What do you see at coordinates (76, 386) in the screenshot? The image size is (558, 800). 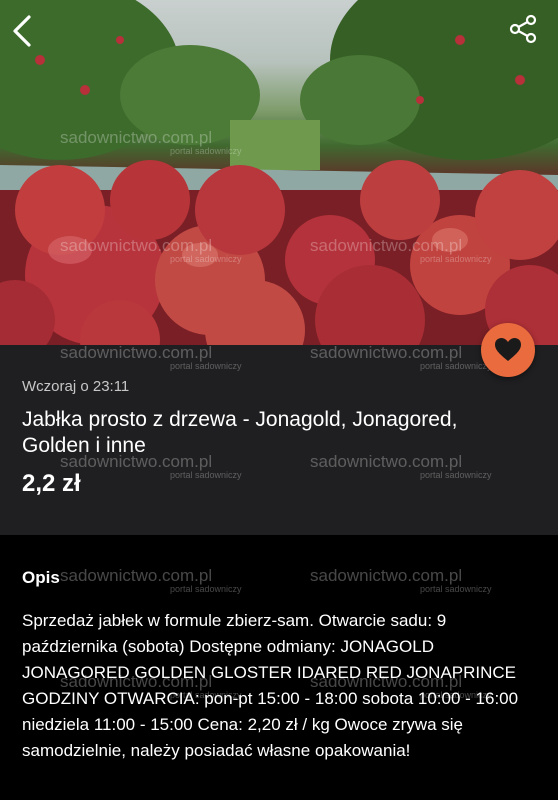 I see `posted-date: Wczoraj o 23:11` at bounding box center [76, 386].